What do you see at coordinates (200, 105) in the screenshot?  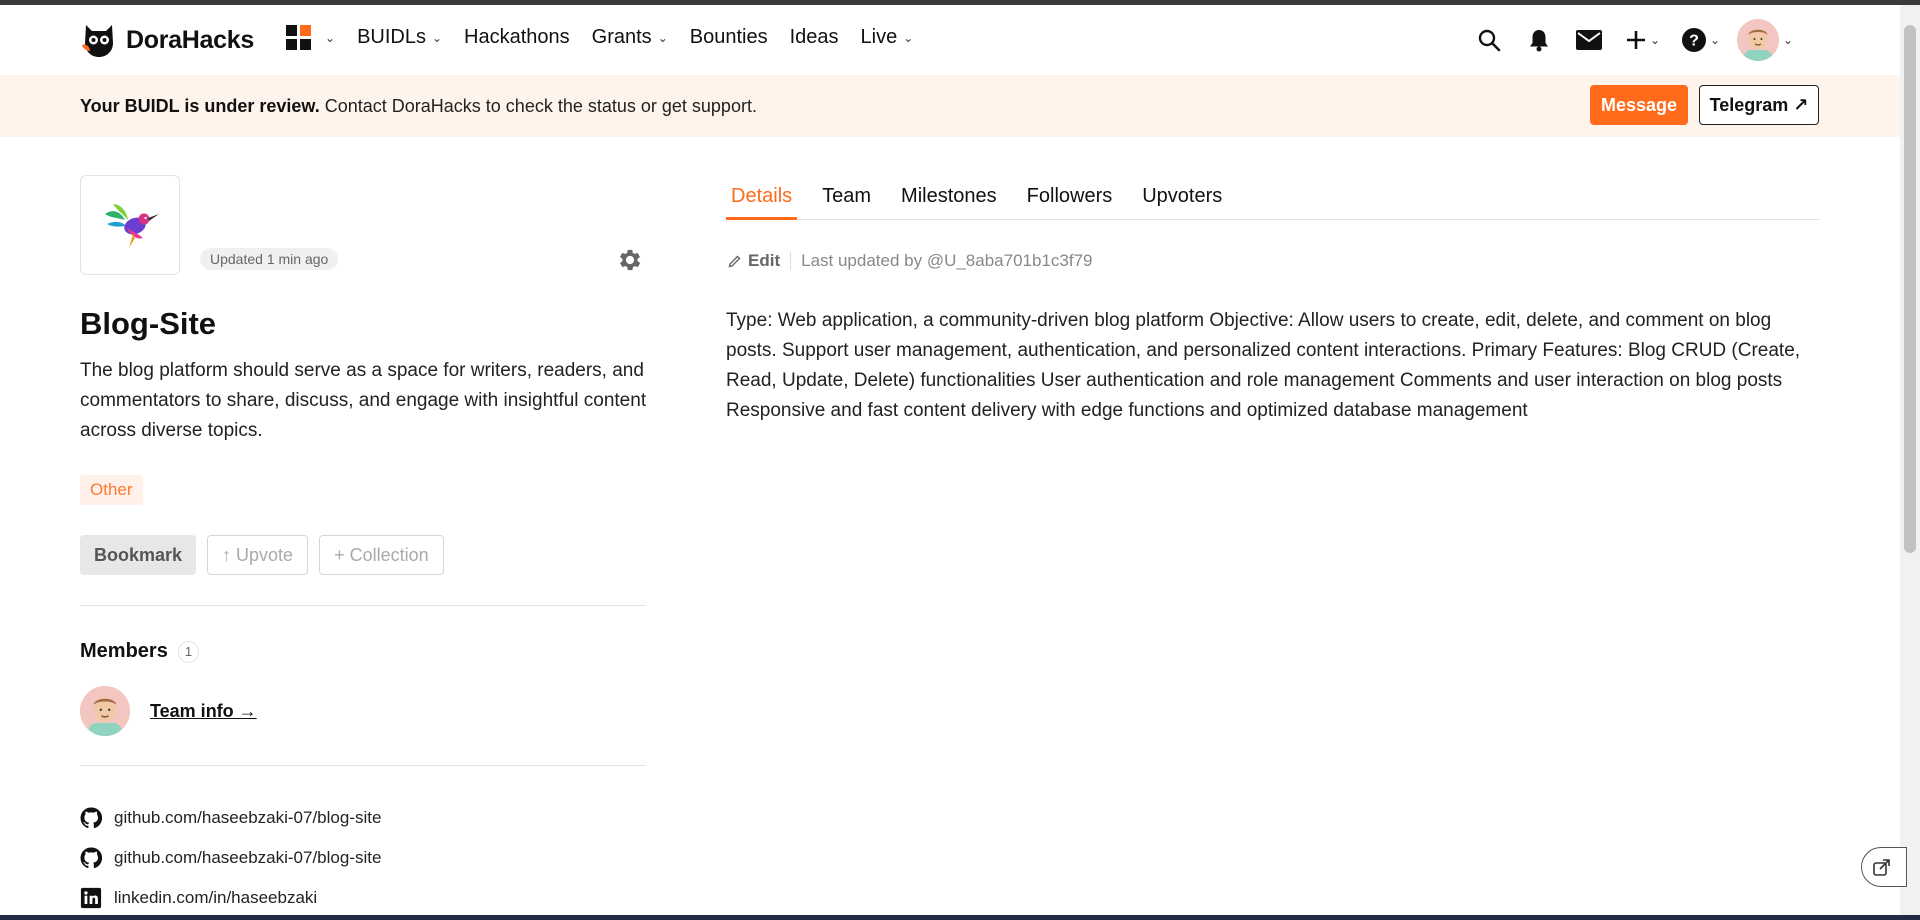 I see `banner-bold-text: Your BUIDL is under review.` at bounding box center [200, 105].